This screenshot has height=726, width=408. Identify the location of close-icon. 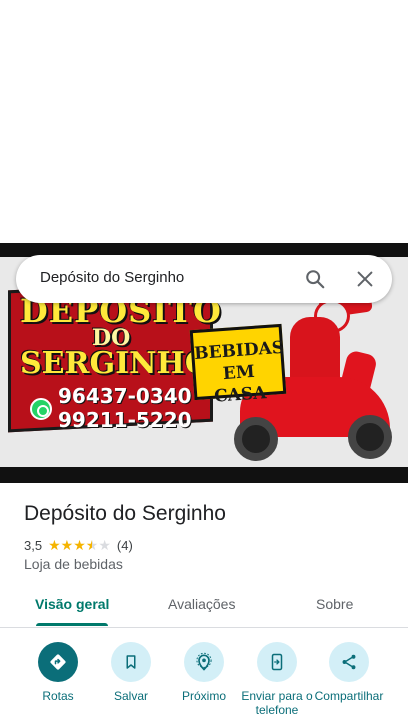
(365, 279).